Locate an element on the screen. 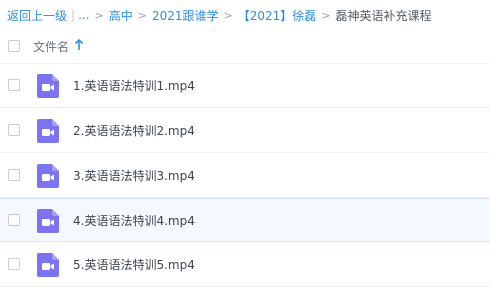  sort-ascending-icon is located at coordinates (79, 45).